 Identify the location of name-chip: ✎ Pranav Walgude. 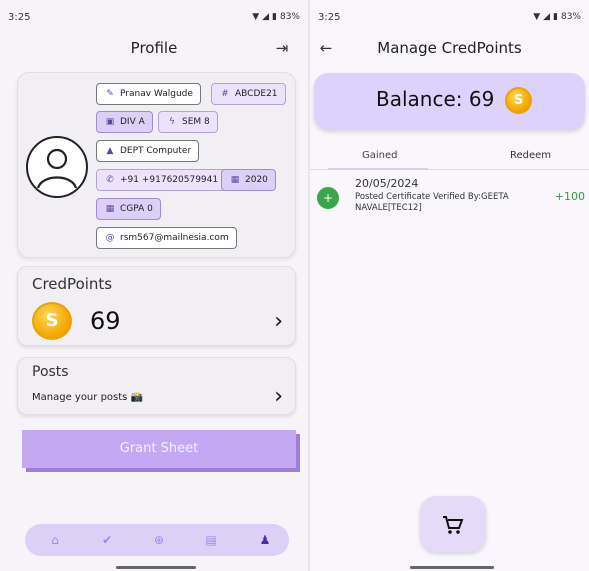
(148, 94).